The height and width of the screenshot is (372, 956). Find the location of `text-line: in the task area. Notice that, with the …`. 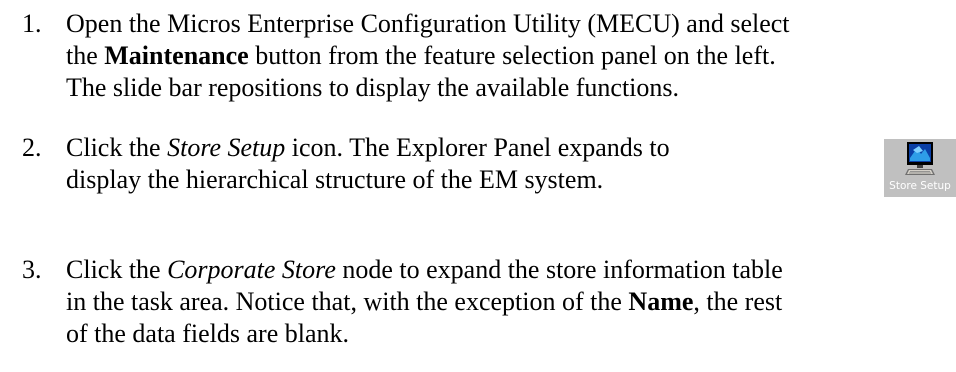

text-line: in the task area. Notice that, with the … is located at coordinates (424, 301).